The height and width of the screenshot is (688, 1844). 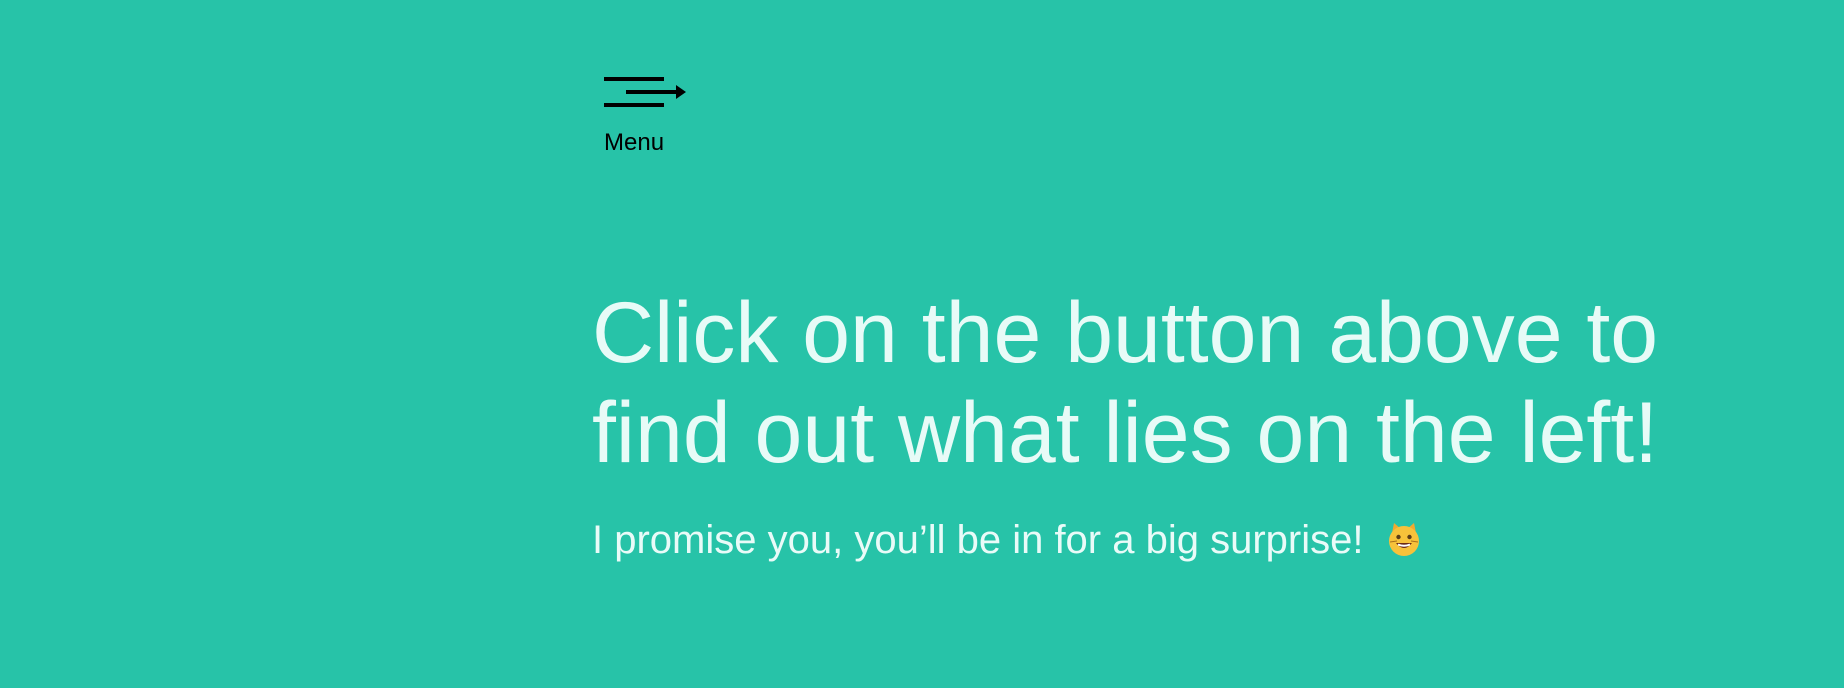 I want to click on menu-button: Menu, so click(x=649, y=117).